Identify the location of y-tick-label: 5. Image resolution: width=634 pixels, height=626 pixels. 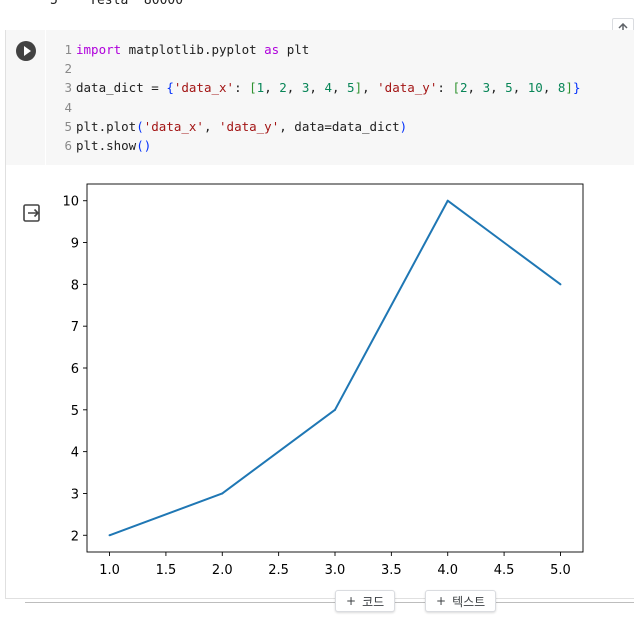
(75, 411).